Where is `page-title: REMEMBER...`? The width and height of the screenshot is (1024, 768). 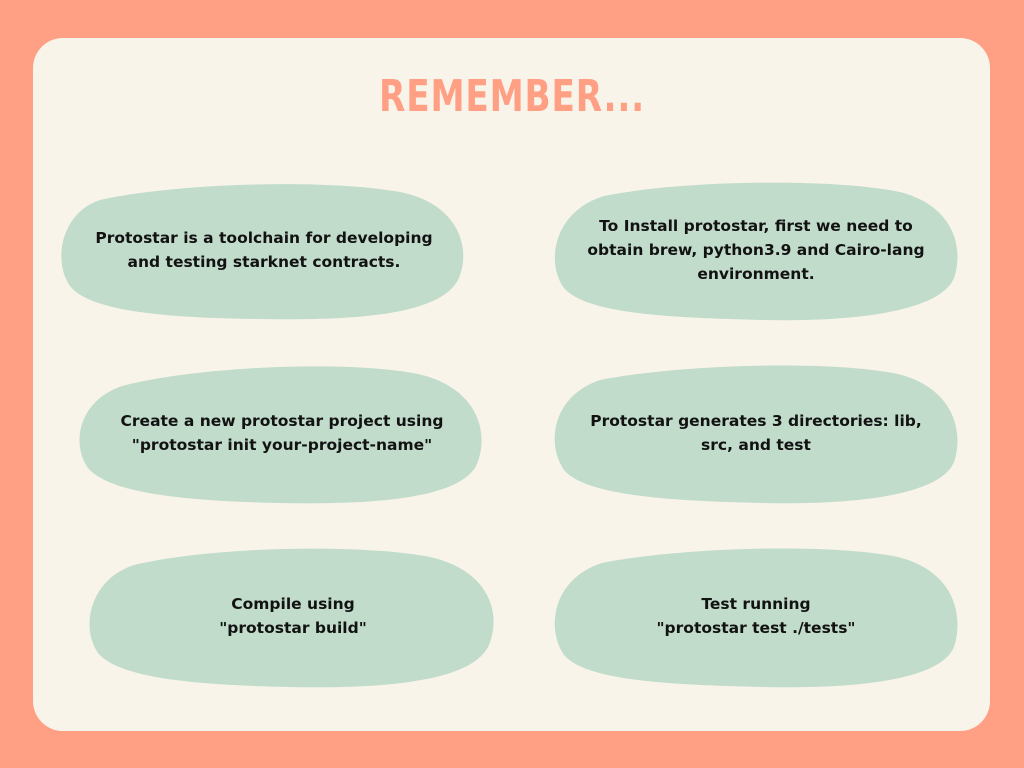
page-title: REMEMBER... is located at coordinates (512, 96).